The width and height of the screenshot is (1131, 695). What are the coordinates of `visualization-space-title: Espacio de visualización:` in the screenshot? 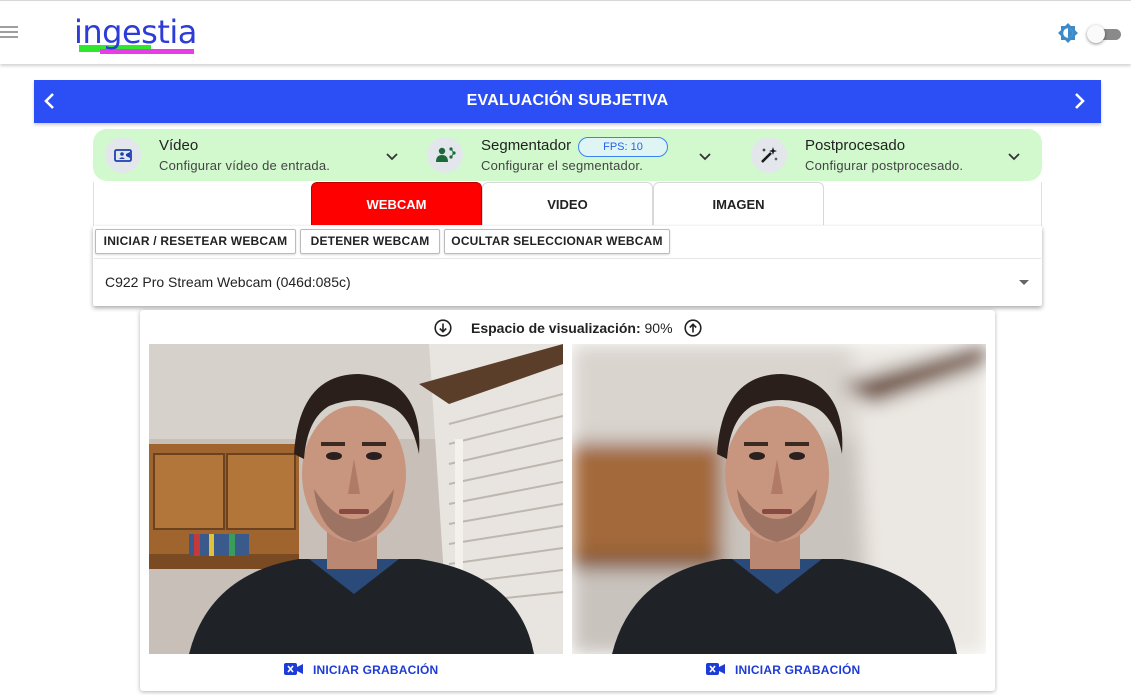 It's located at (556, 328).